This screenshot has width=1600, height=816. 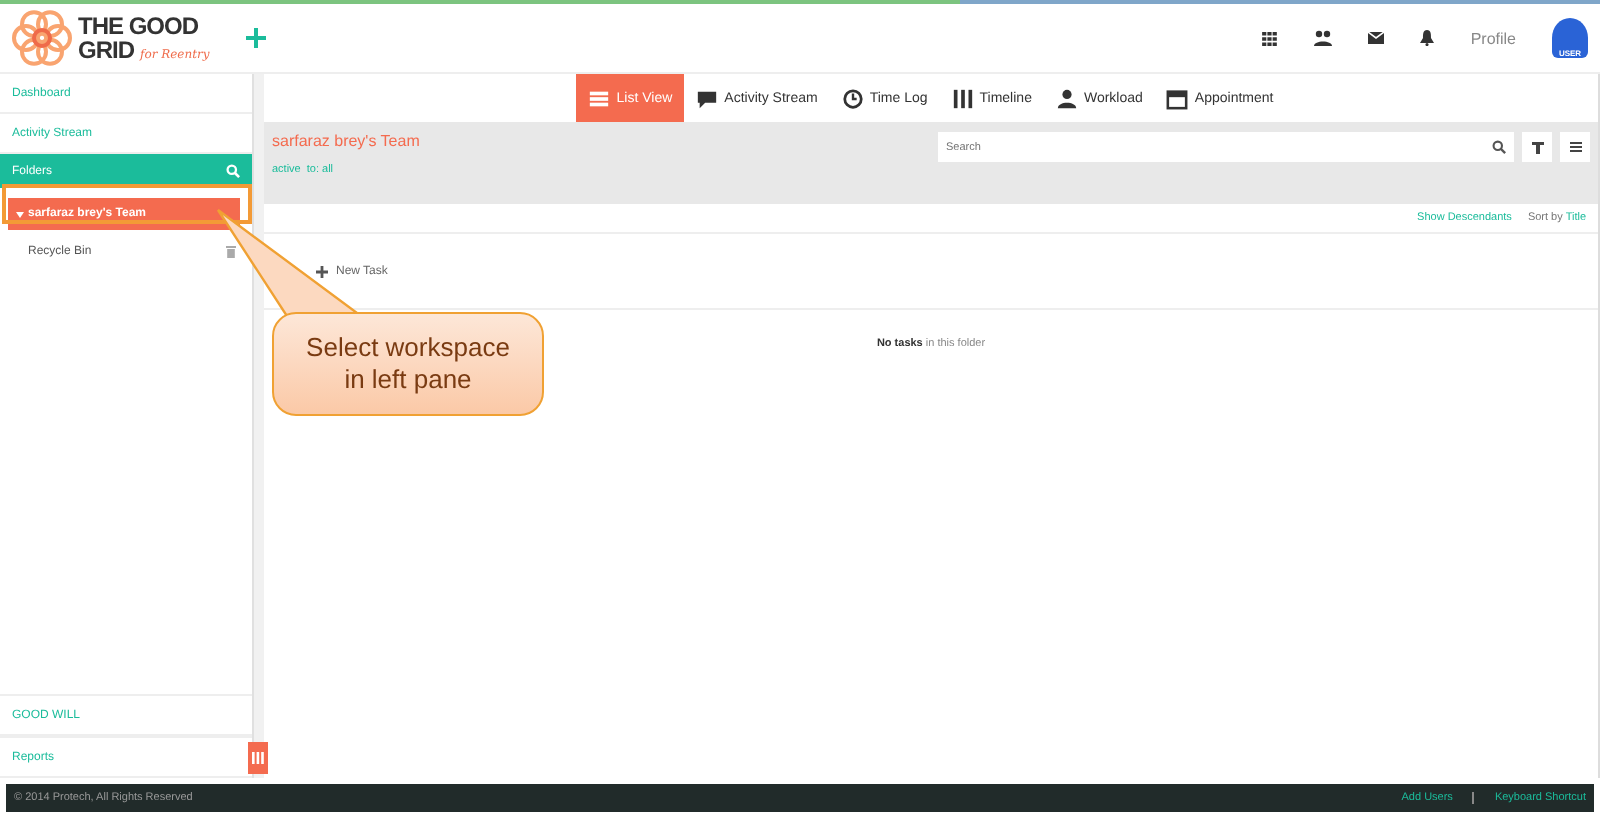 I want to click on caret-icon, so click(x=20, y=214).